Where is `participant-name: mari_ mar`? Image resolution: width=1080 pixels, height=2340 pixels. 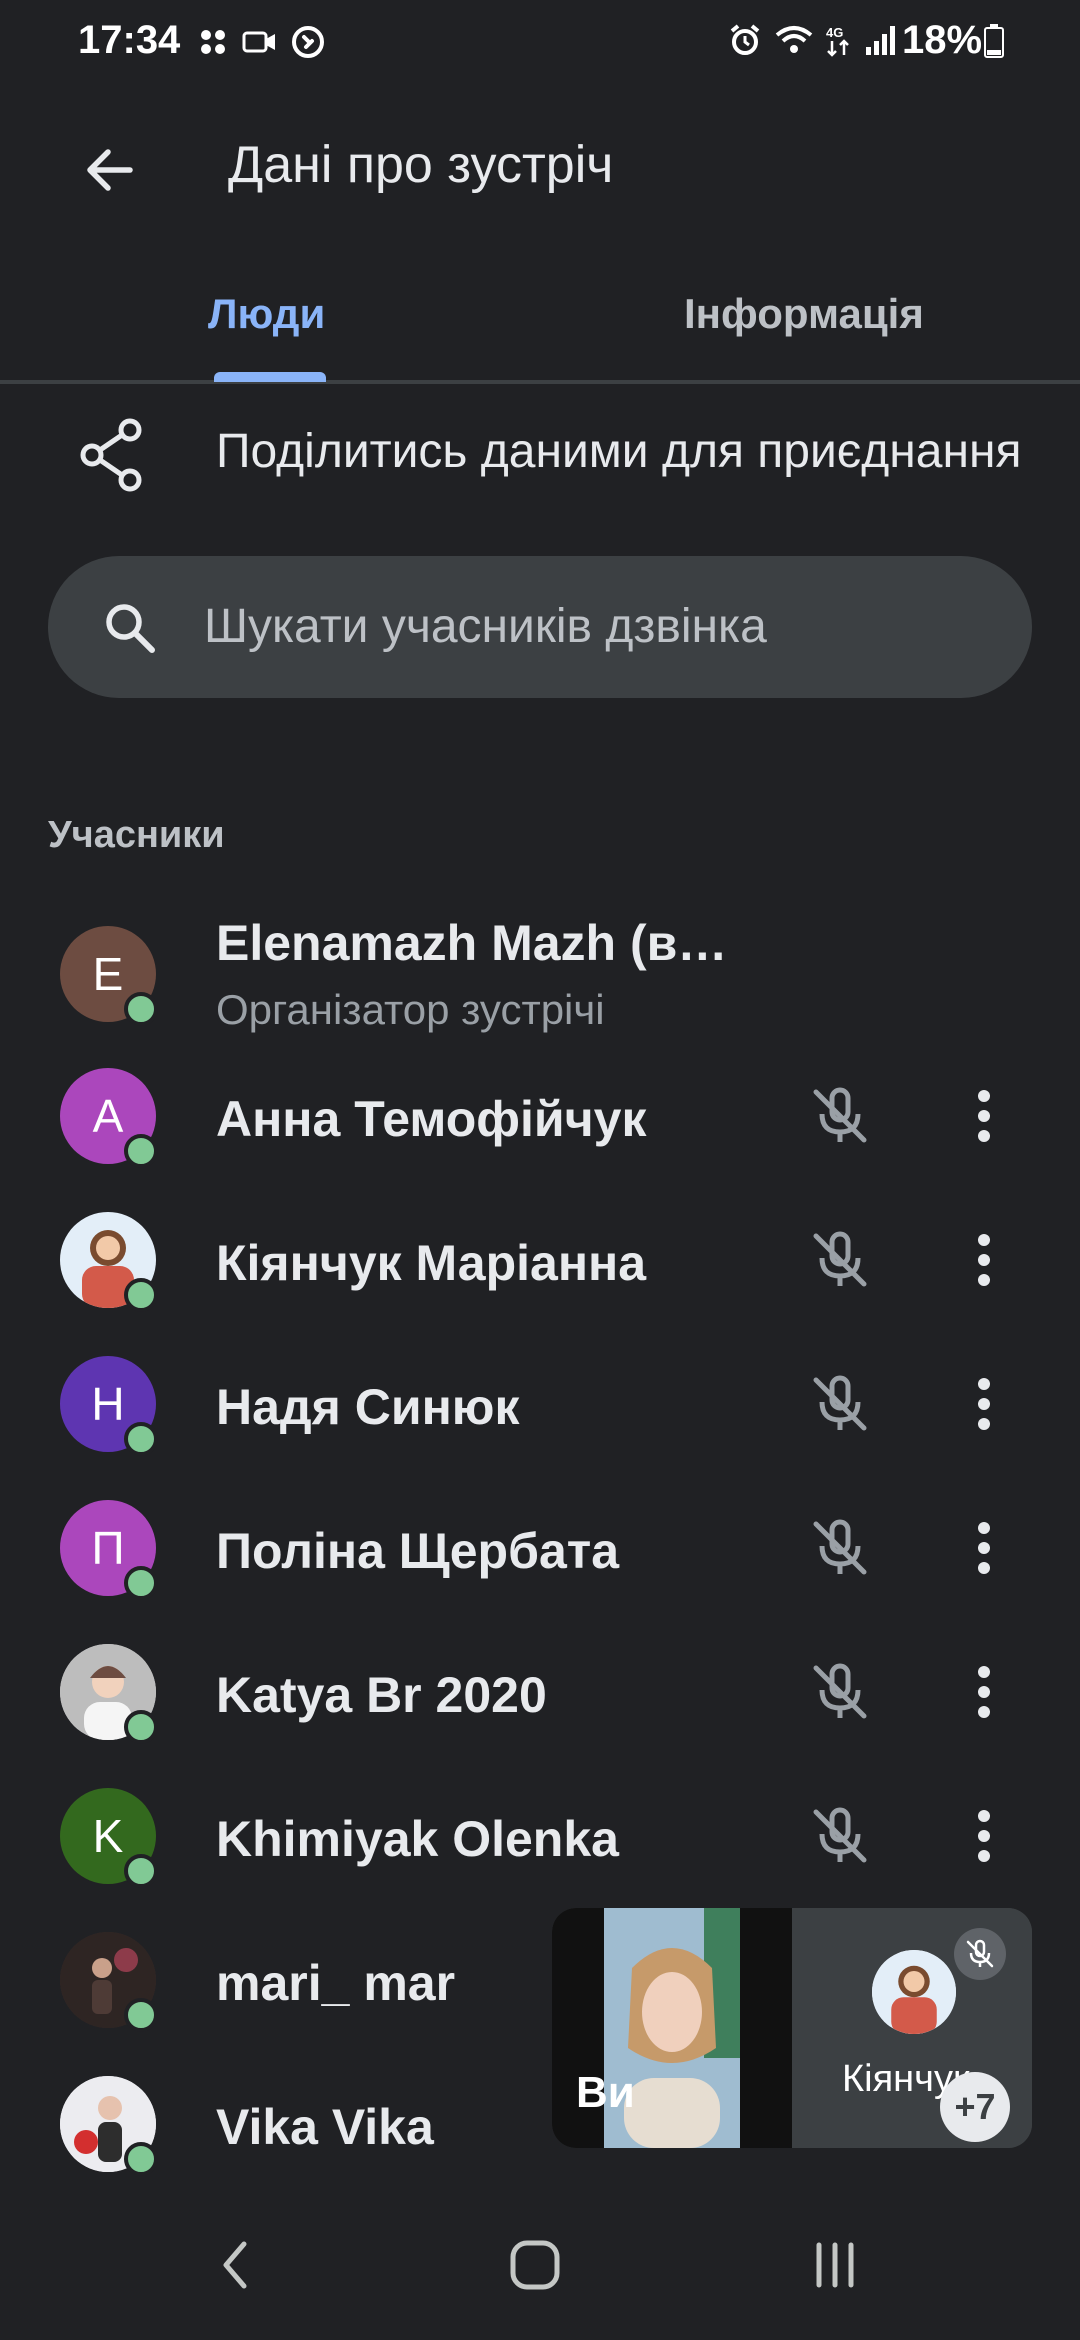 participant-name: mari_ mar is located at coordinates (336, 1983).